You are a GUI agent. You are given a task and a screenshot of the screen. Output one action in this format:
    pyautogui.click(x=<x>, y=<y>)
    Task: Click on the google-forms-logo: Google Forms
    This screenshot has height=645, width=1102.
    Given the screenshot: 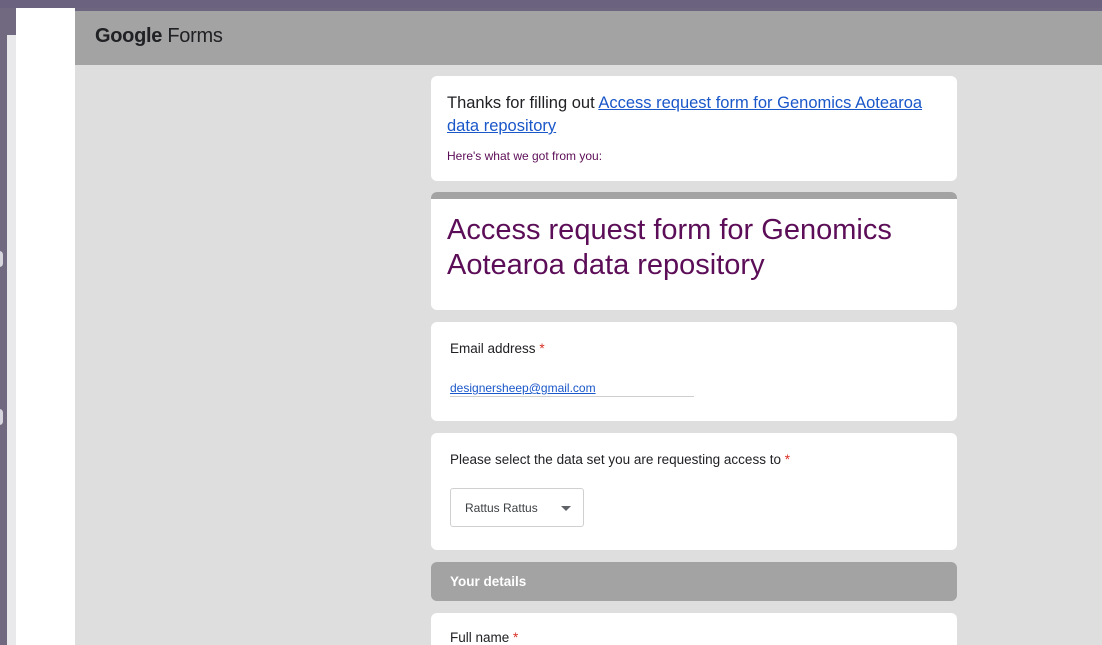 What is the action you would take?
    pyautogui.click(x=159, y=36)
    